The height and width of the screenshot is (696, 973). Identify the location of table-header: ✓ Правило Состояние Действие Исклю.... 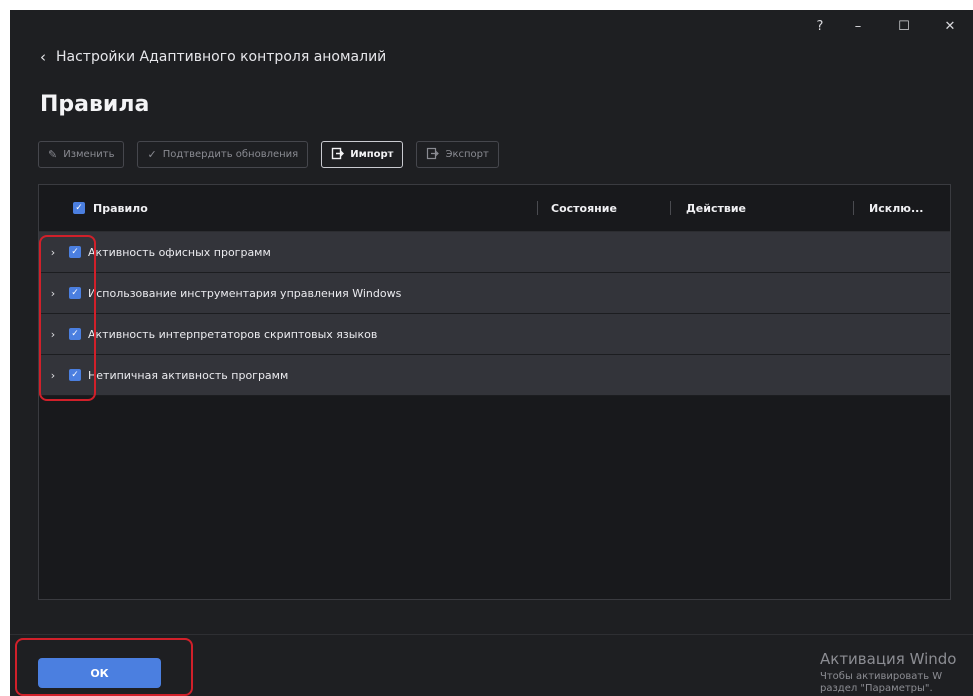
(494, 208).